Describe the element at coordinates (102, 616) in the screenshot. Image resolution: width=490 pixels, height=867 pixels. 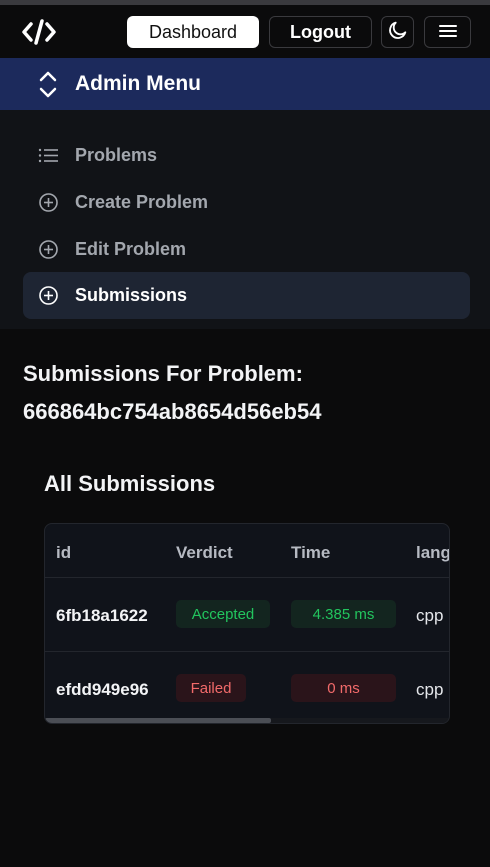
I see `submission-id: 6fb18a1622` at that location.